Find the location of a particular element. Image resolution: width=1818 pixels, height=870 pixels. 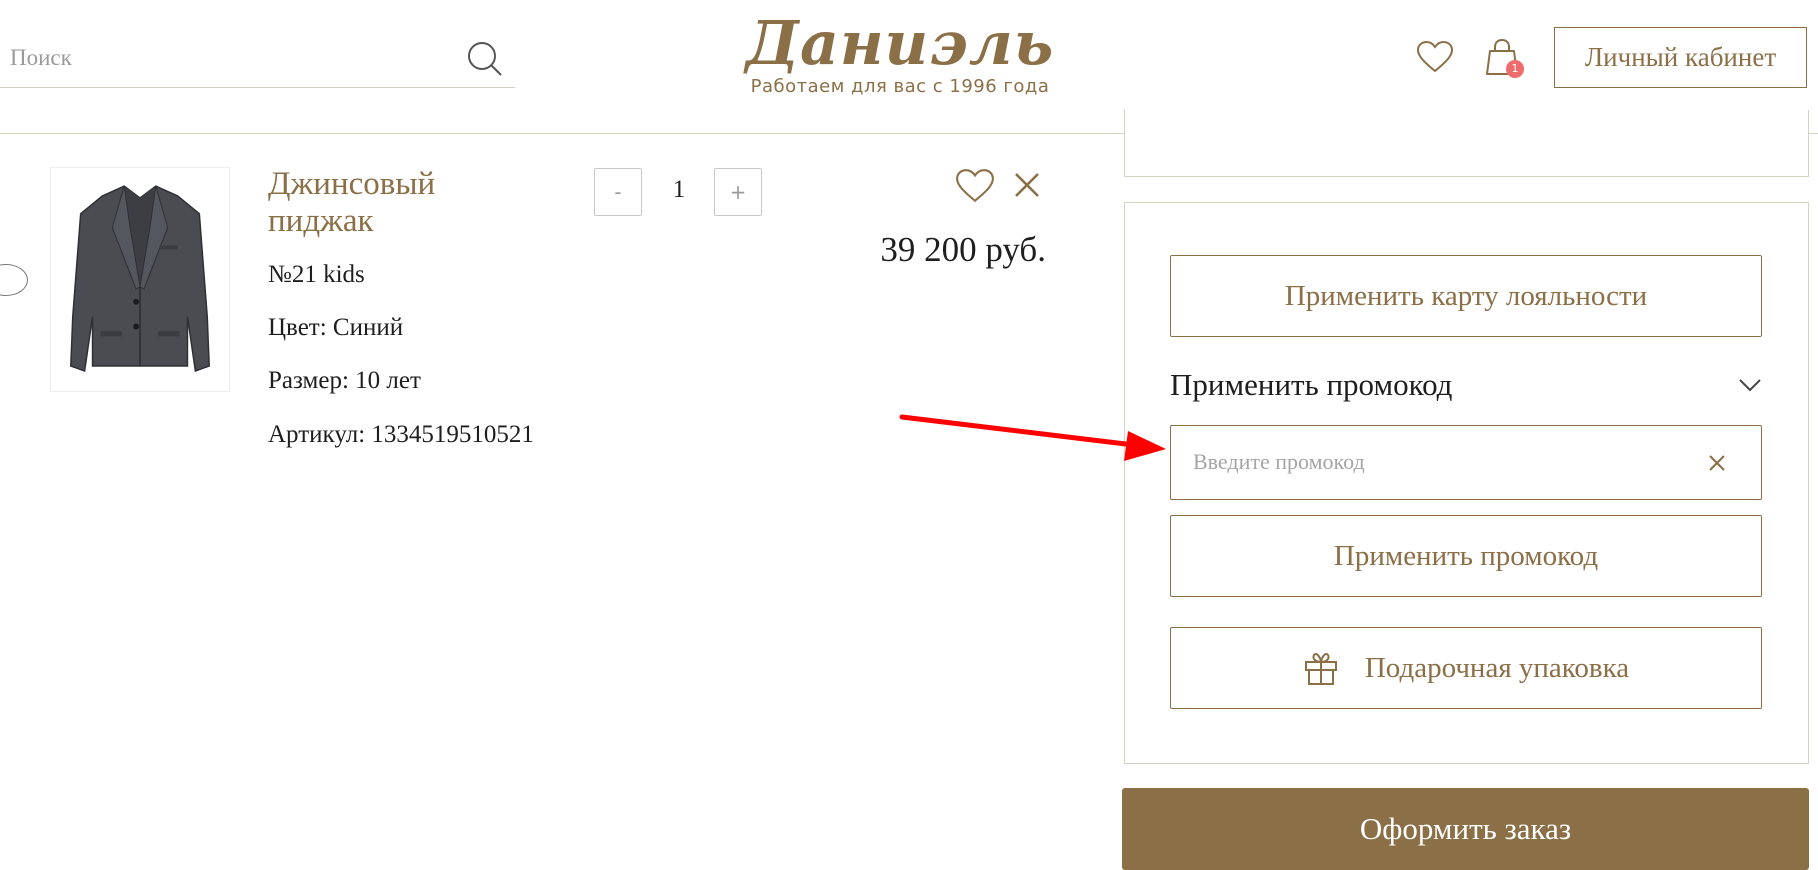

promo-code-toggle: Применить промокод is located at coordinates (1466, 387).